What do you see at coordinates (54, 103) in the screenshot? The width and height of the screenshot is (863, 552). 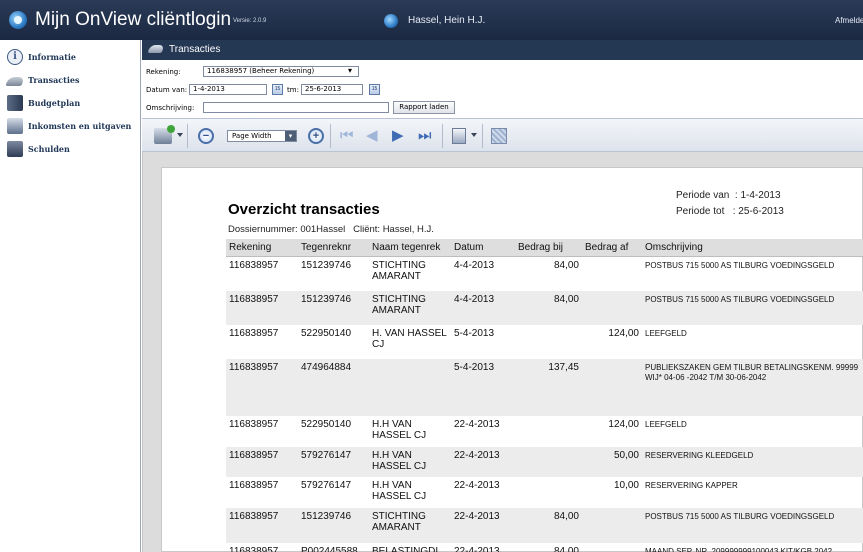 I see `sidebar-item-label: Budgetplan` at bounding box center [54, 103].